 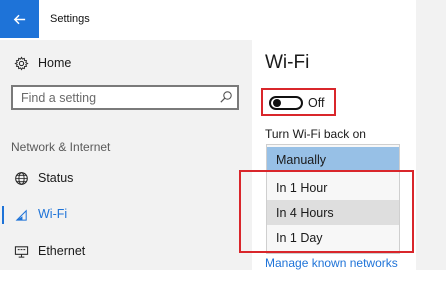 What do you see at coordinates (126, 63) in the screenshot?
I see `sidebar-item-home: Home` at bounding box center [126, 63].